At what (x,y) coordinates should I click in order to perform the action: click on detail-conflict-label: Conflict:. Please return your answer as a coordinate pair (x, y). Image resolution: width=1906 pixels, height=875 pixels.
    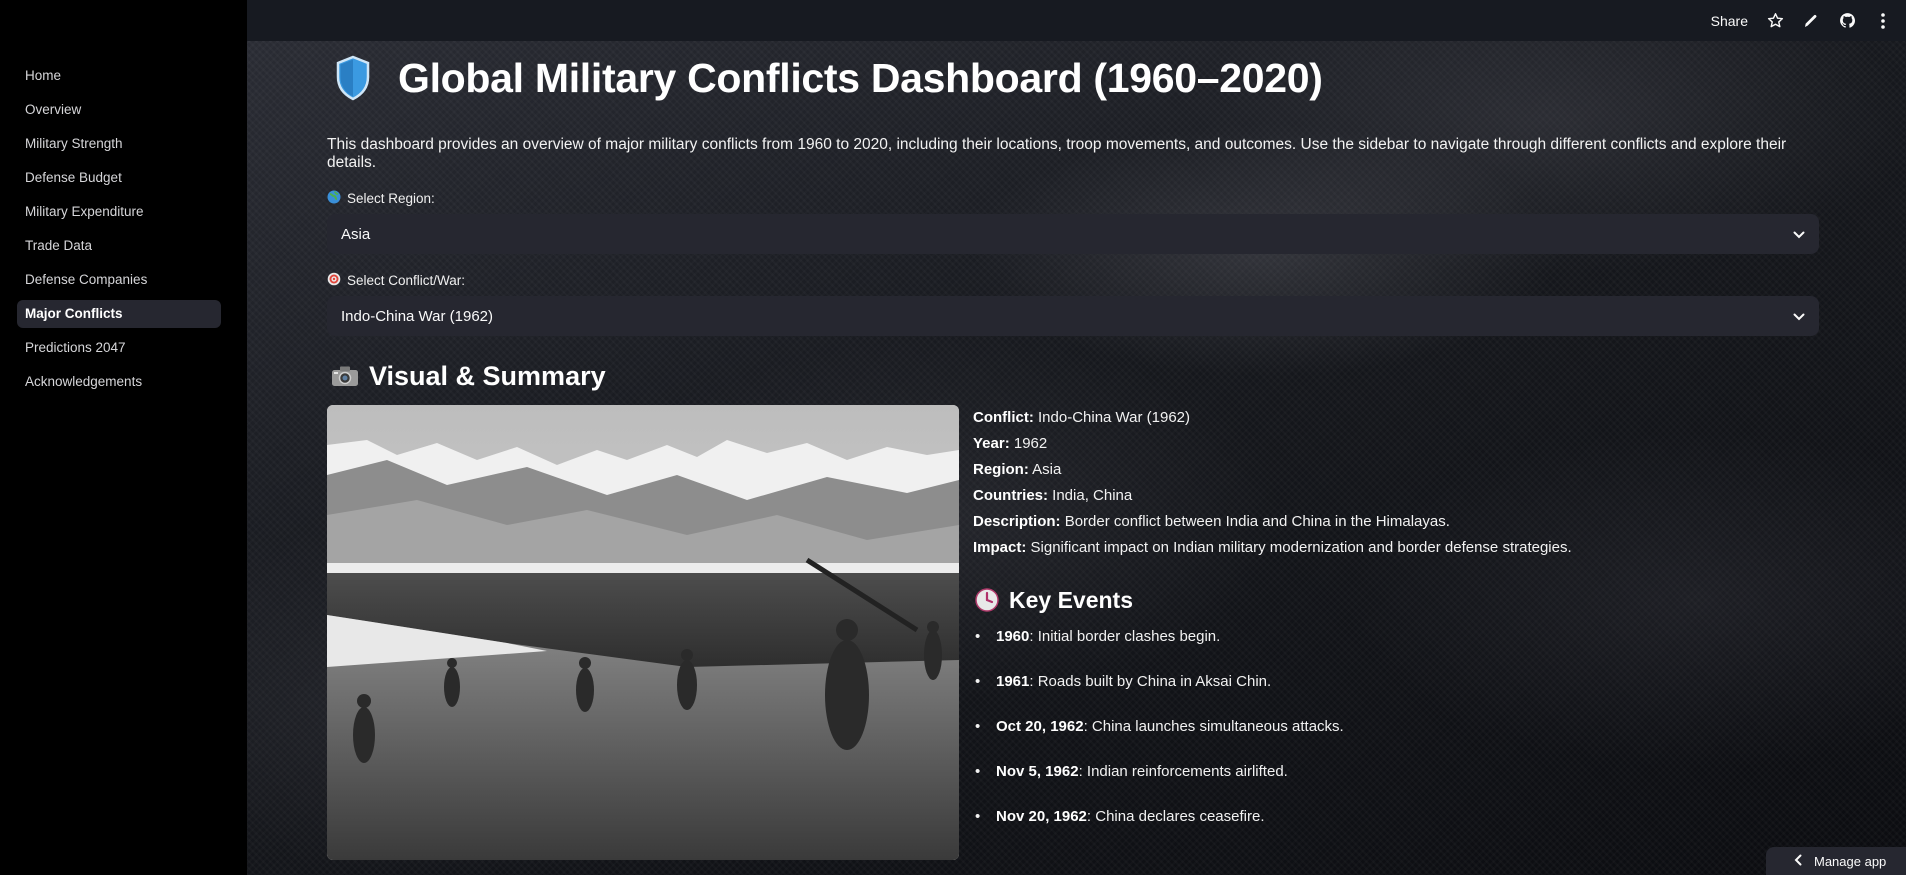
    Looking at the image, I should click on (1003, 417).